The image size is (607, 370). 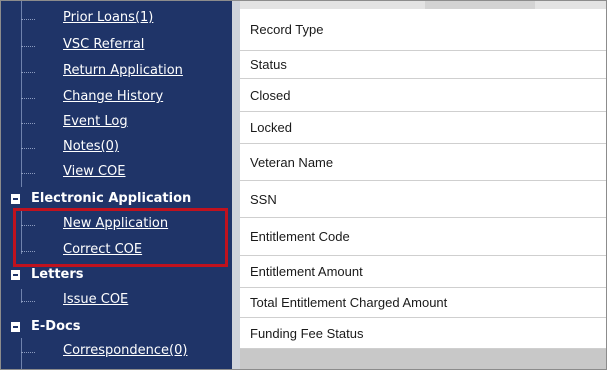 What do you see at coordinates (123, 70) in the screenshot?
I see `sidebar-item-label: Return Application` at bounding box center [123, 70].